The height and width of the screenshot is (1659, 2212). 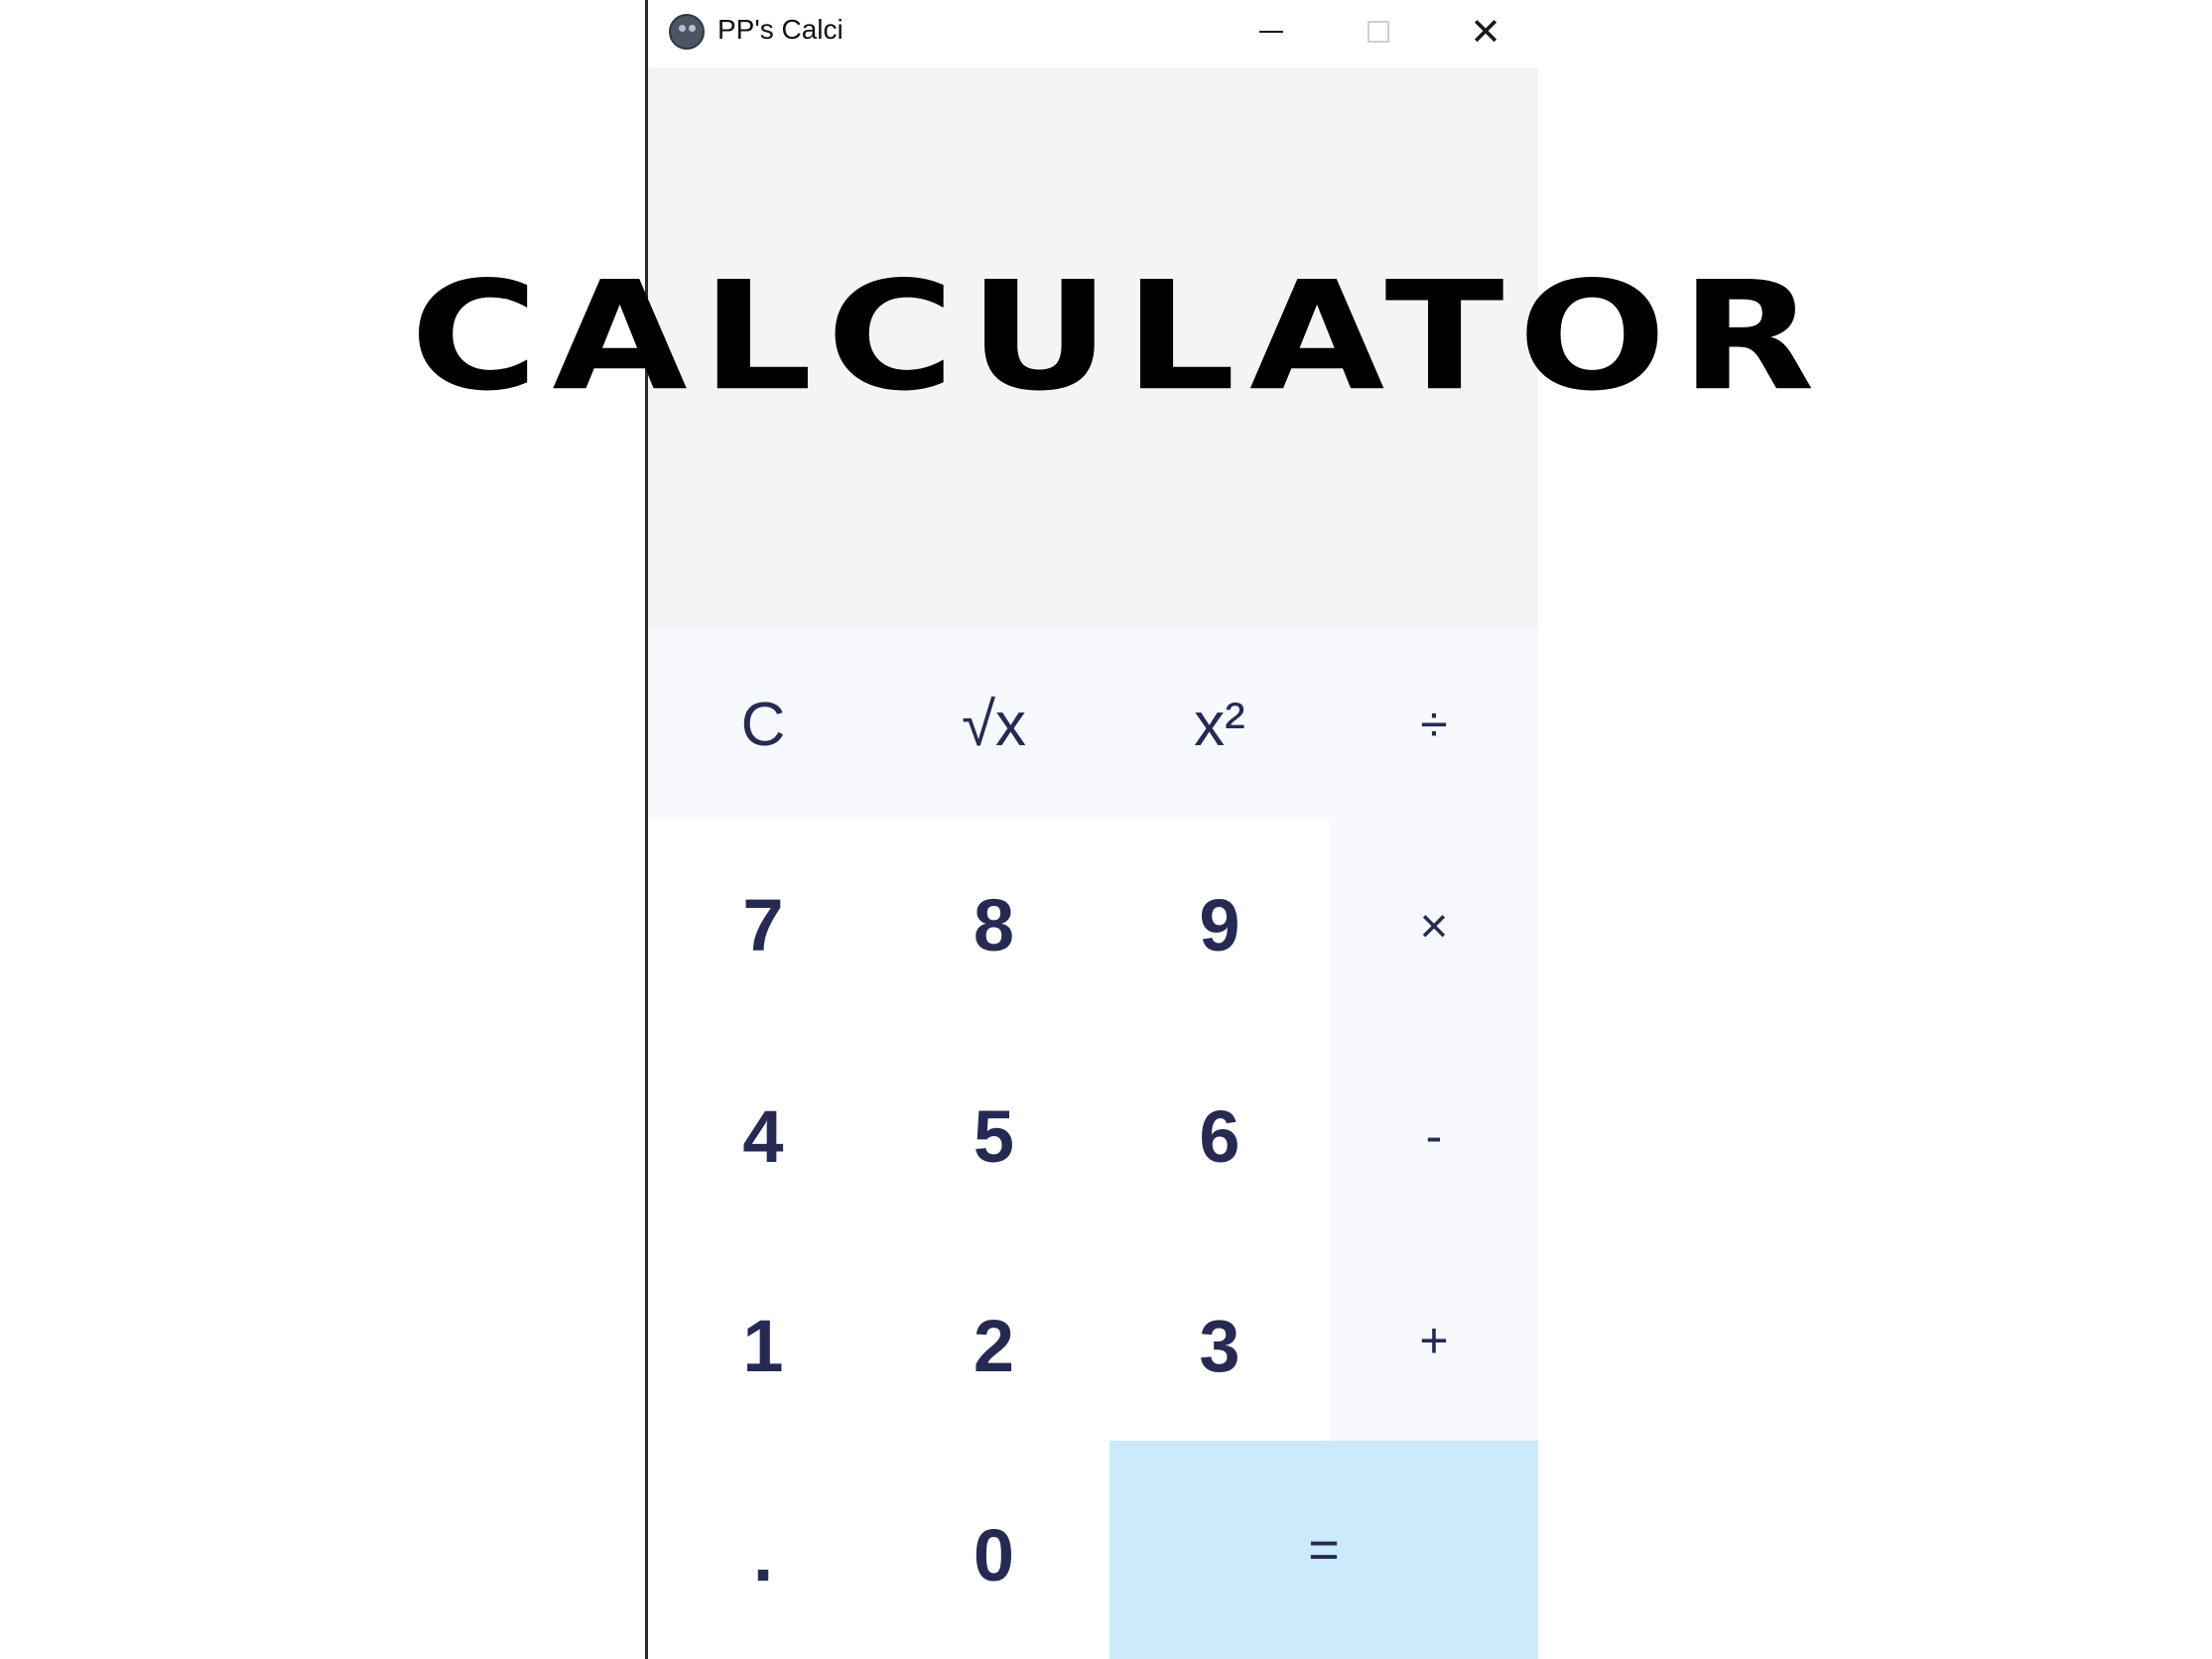 What do you see at coordinates (1219, 925) in the screenshot?
I see `key-9: 9` at bounding box center [1219, 925].